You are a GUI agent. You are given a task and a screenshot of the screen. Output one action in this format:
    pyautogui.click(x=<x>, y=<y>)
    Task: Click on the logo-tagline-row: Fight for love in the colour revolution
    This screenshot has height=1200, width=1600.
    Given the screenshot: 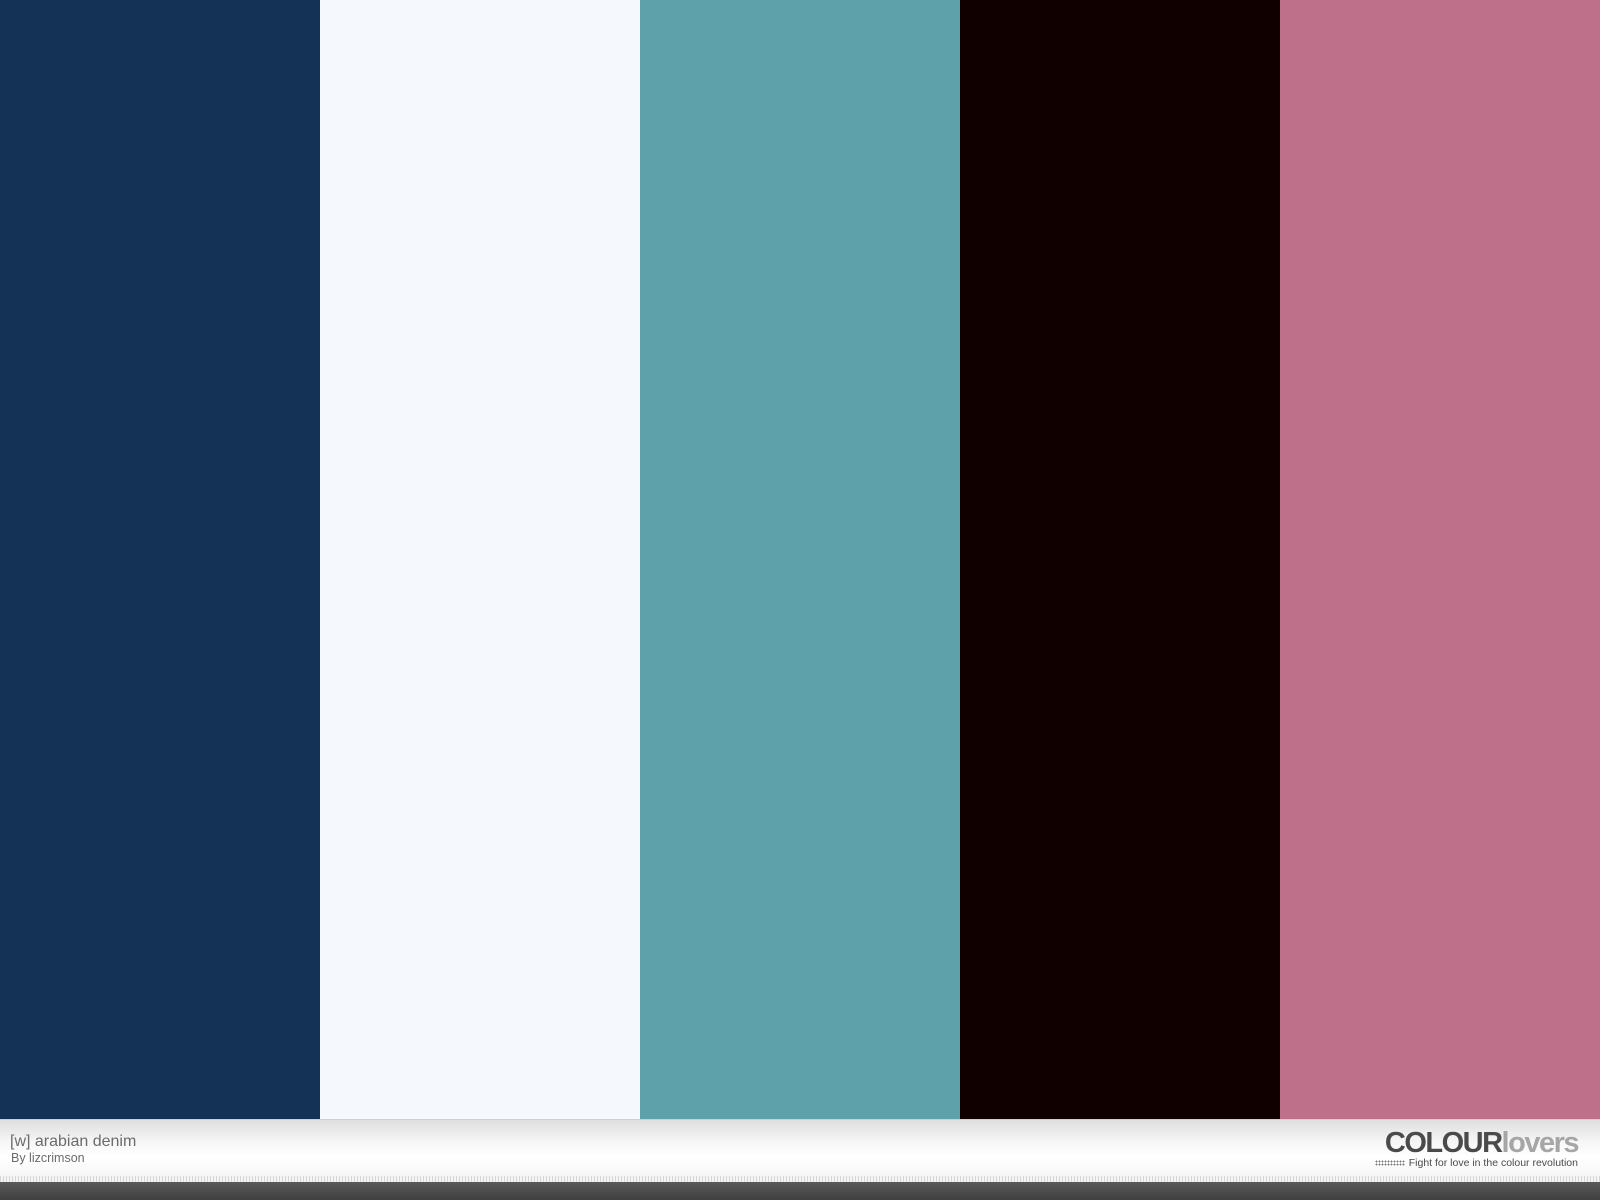 What is the action you would take?
    pyautogui.click(x=1476, y=1163)
    